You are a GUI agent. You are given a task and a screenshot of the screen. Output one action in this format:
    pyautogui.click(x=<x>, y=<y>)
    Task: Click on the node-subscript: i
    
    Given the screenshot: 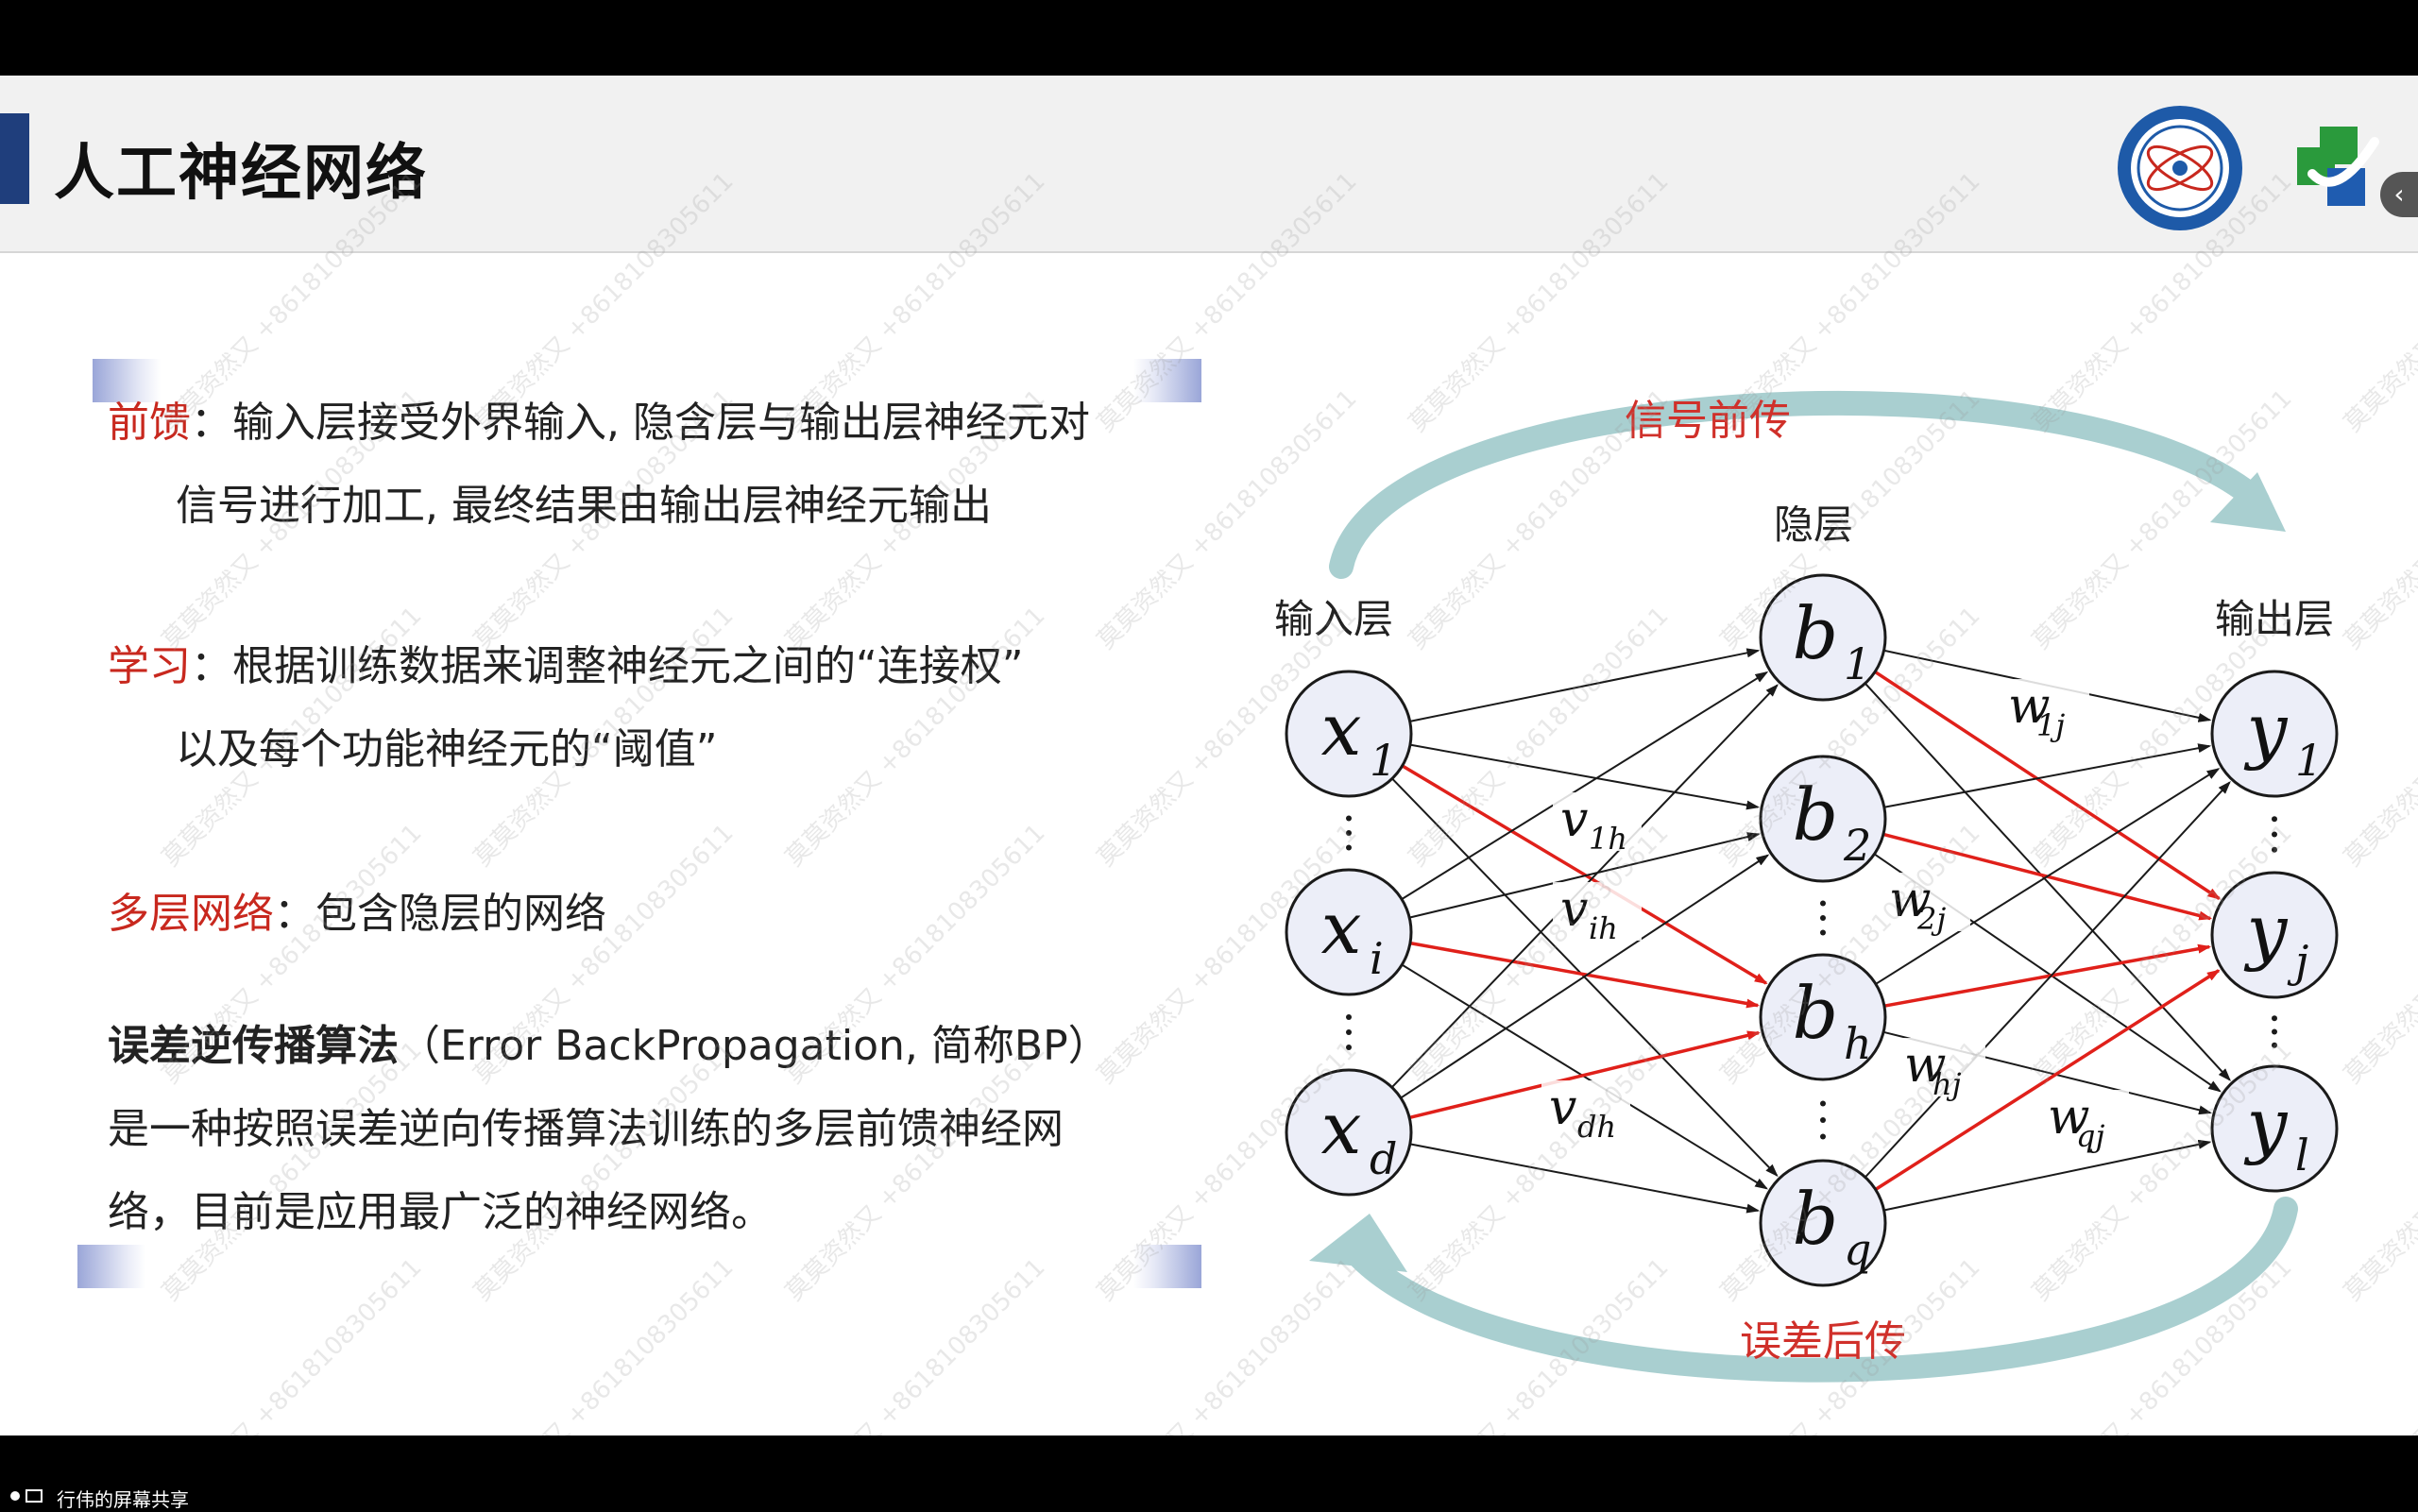 What is the action you would take?
    pyautogui.click(x=1377, y=958)
    